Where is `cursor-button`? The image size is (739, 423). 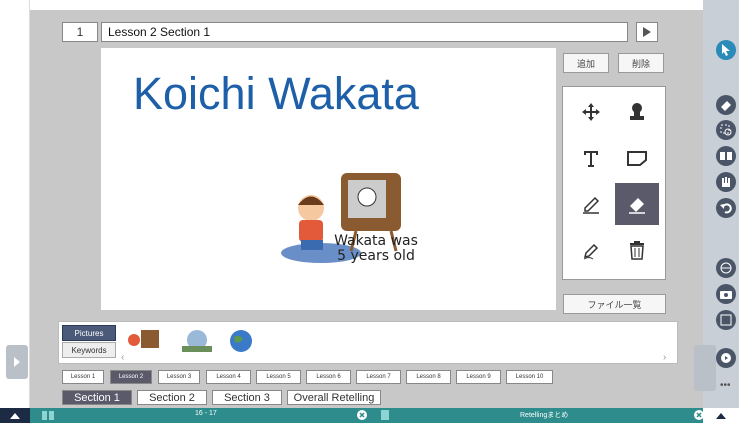
cursor-button is located at coordinates (726, 50).